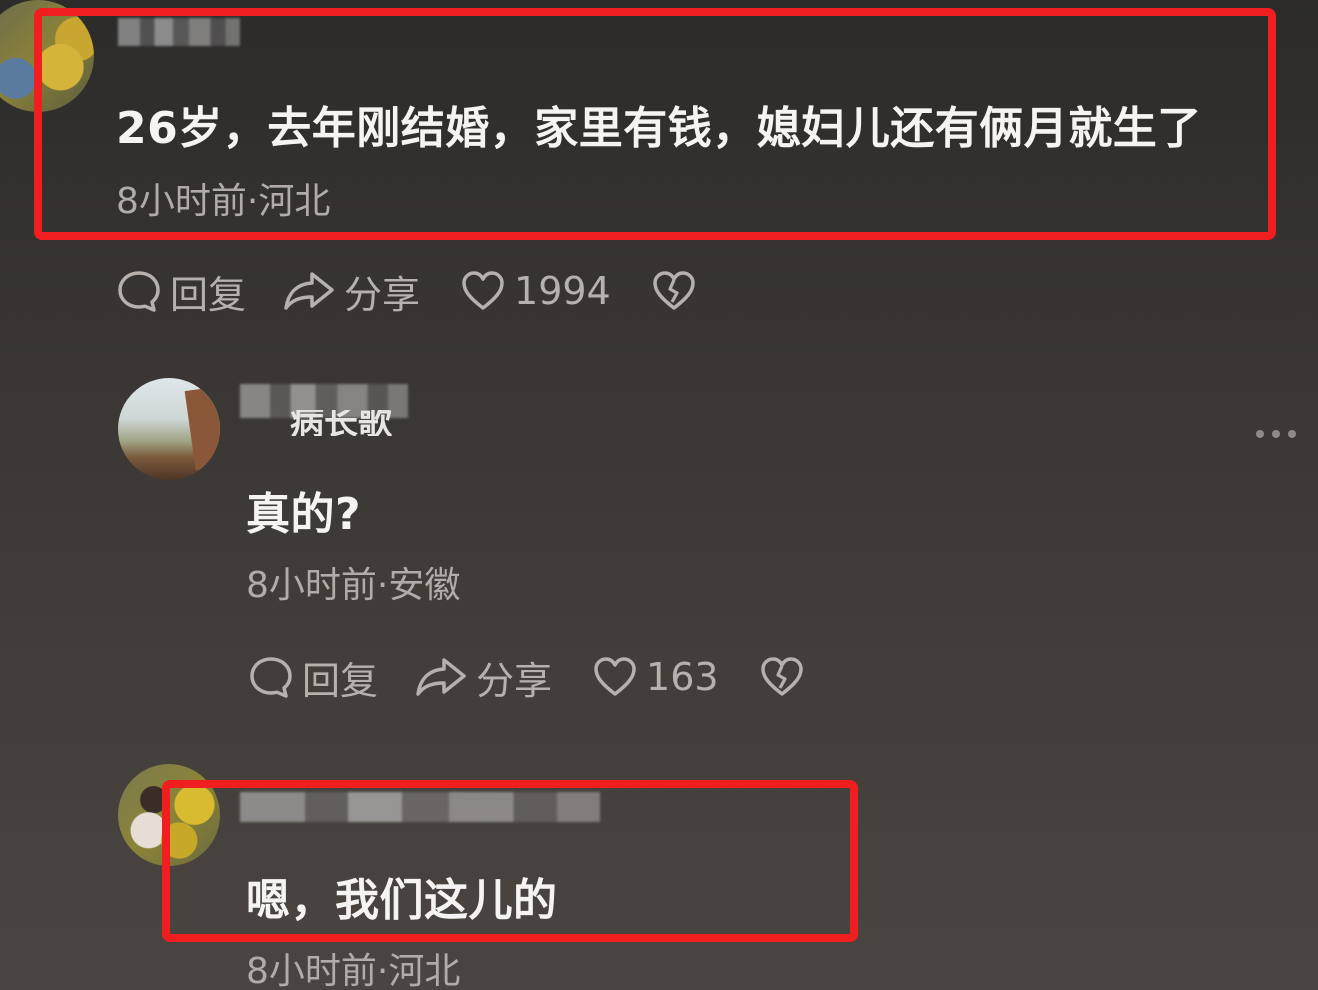 This screenshot has height=990, width=1318. I want to click on comment-1-text: 26岁，去年刚结婚，家里有钱，媳妇儿还有俩月就生了, so click(659, 128).